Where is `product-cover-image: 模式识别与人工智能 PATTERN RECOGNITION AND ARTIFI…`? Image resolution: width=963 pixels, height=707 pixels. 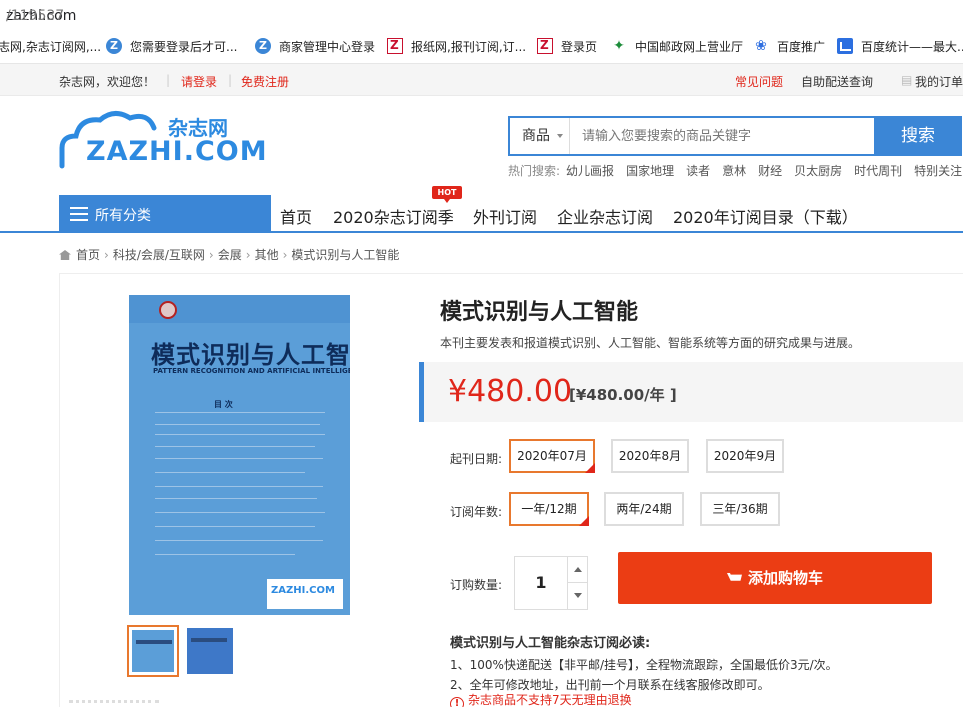
product-cover-image: 模式识别与人工智能 PATTERN RECOGNITION AND ARTIFI… is located at coordinates (239, 455).